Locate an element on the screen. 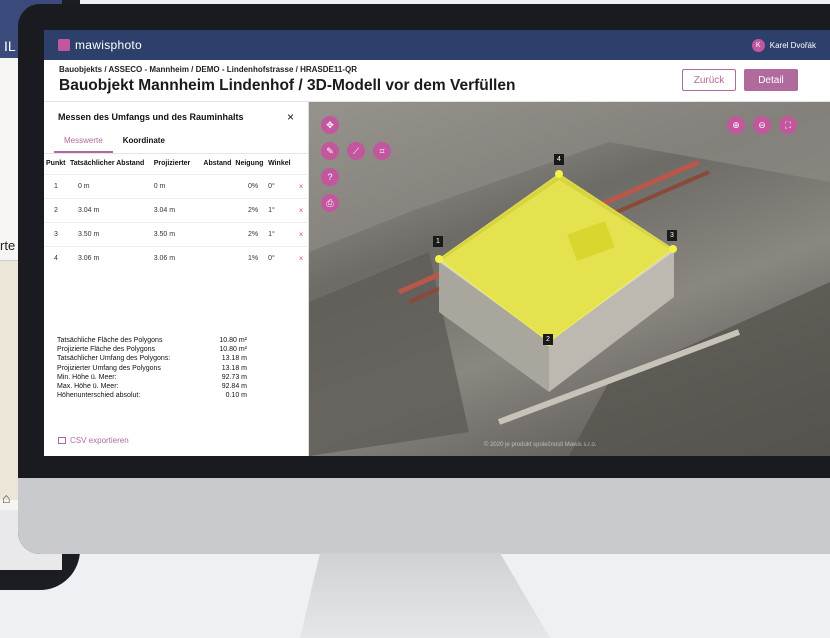  measure-line-icon: ⟋ is located at coordinates (356, 151).